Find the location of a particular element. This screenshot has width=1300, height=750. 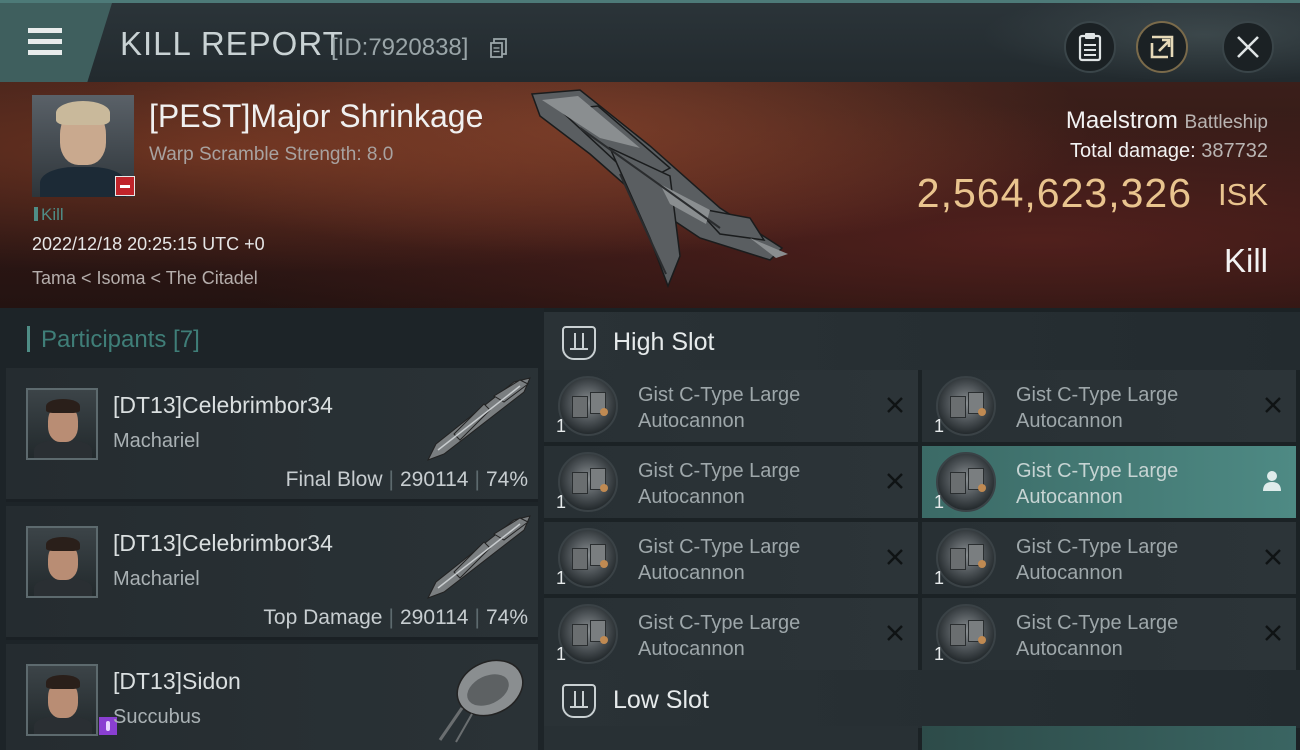

kill-result: Kill is located at coordinates (1245, 260).